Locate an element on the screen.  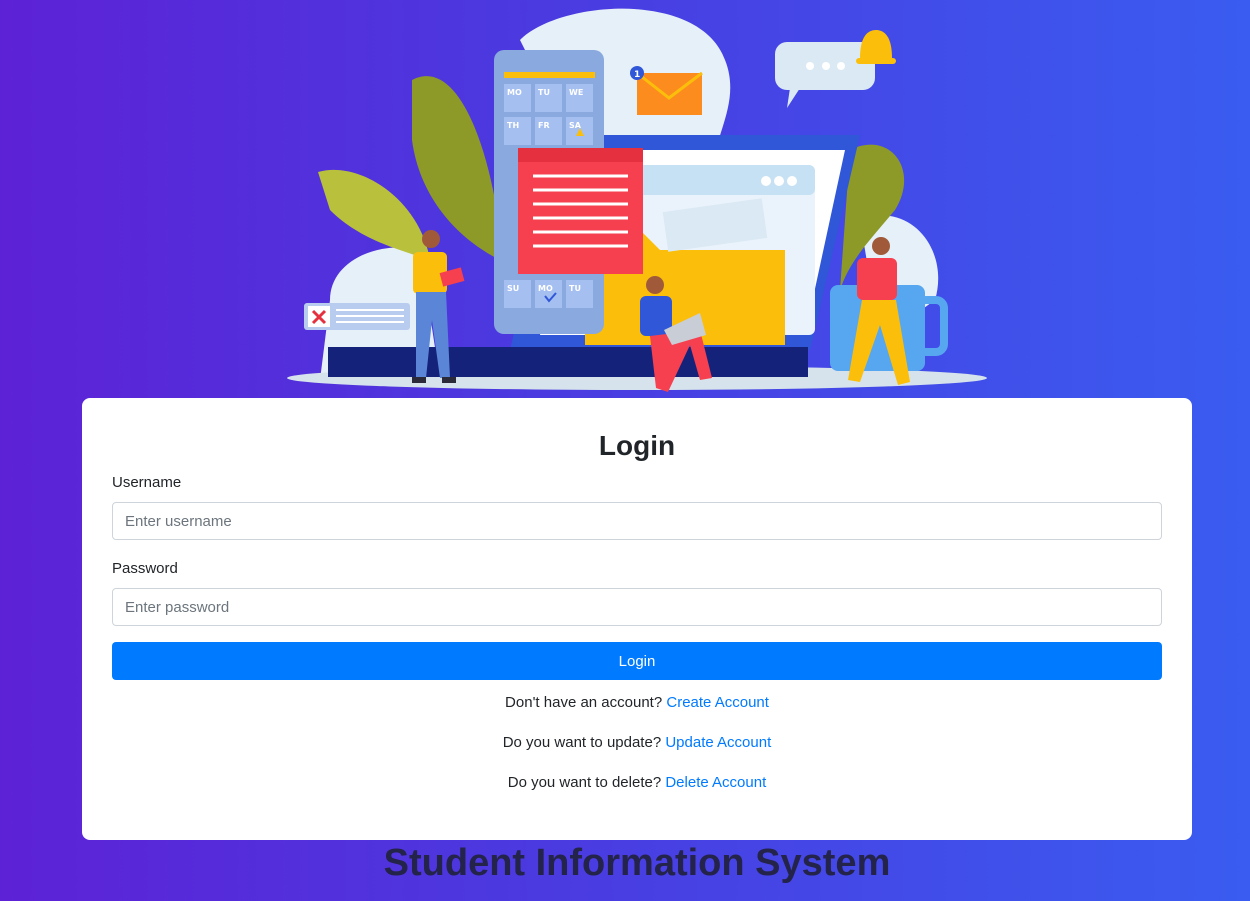
login-button: Login is located at coordinates (637, 661).